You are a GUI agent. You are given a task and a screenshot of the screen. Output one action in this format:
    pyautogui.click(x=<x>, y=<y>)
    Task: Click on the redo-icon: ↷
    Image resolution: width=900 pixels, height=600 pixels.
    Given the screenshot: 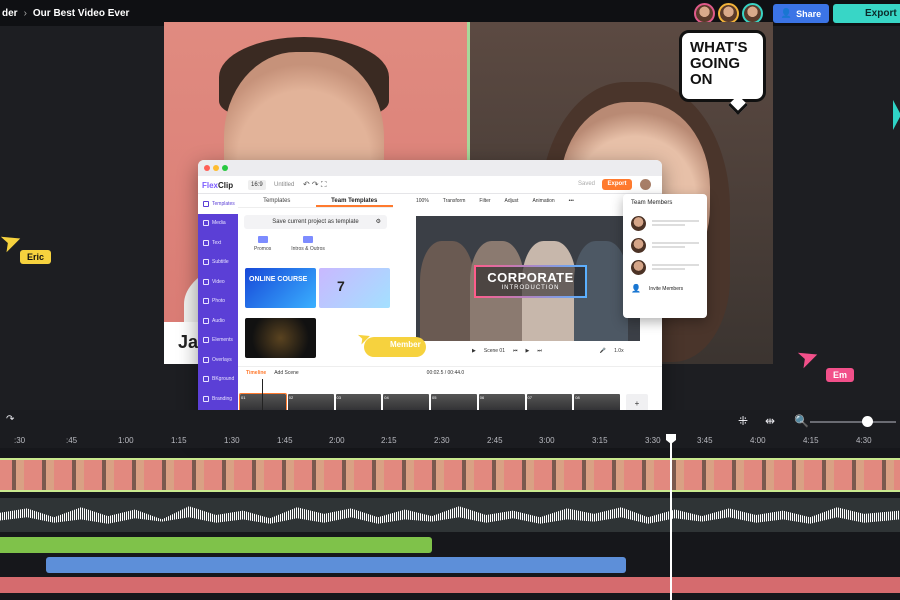 What is the action you would take?
    pyautogui.click(x=10, y=419)
    